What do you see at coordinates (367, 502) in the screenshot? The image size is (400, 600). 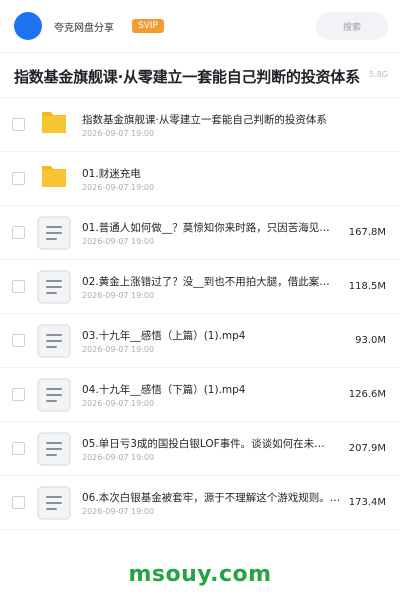 I see `file-size: 173.4M` at bounding box center [367, 502].